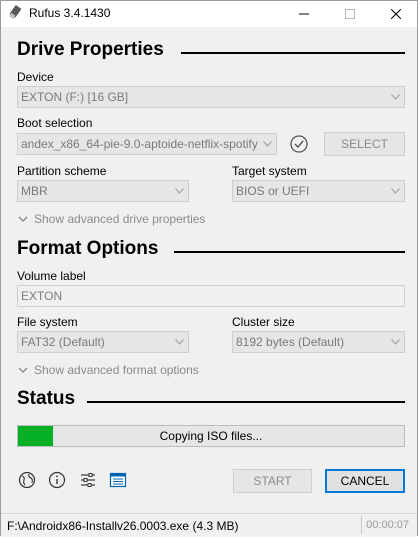 The width and height of the screenshot is (420, 538). I want to click on advanced-format-toggle: Show advanced format options, so click(108, 370).